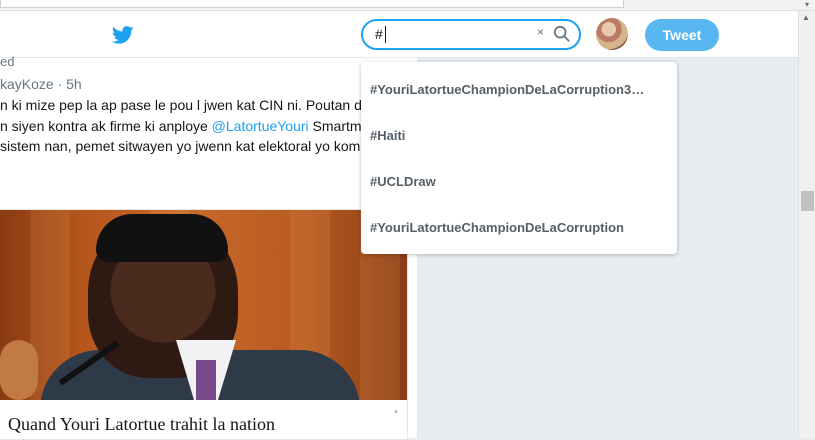  What do you see at coordinates (612, 34) in the screenshot?
I see `avatar` at bounding box center [612, 34].